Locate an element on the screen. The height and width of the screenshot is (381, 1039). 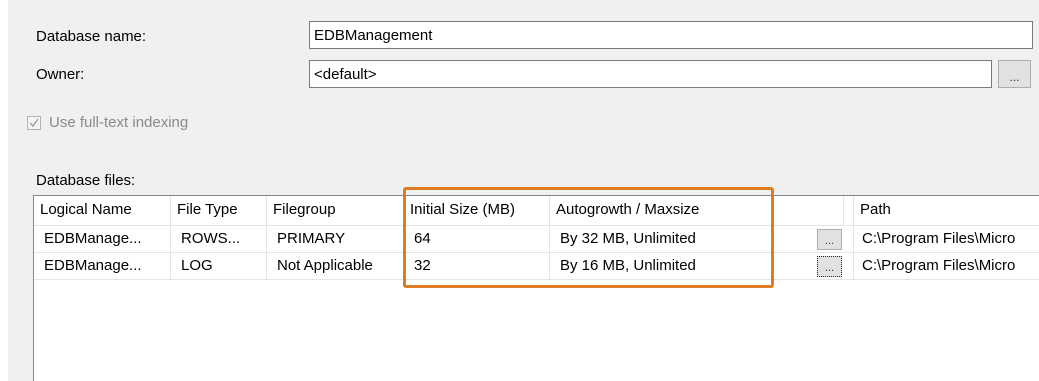
cell-autogrowth: By 16 MB, Unlimited is located at coordinates (702, 266).